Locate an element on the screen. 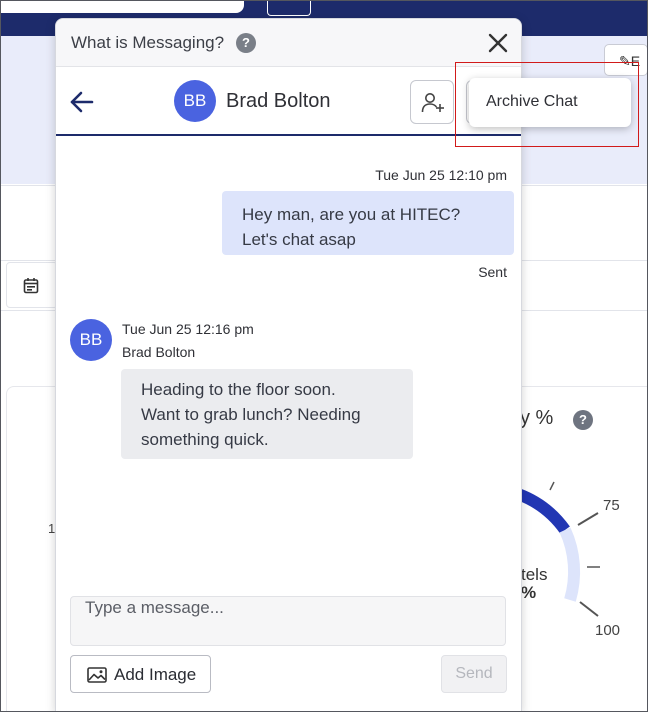 This screenshot has height=712, width=648. message-input is located at coordinates (288, 621).